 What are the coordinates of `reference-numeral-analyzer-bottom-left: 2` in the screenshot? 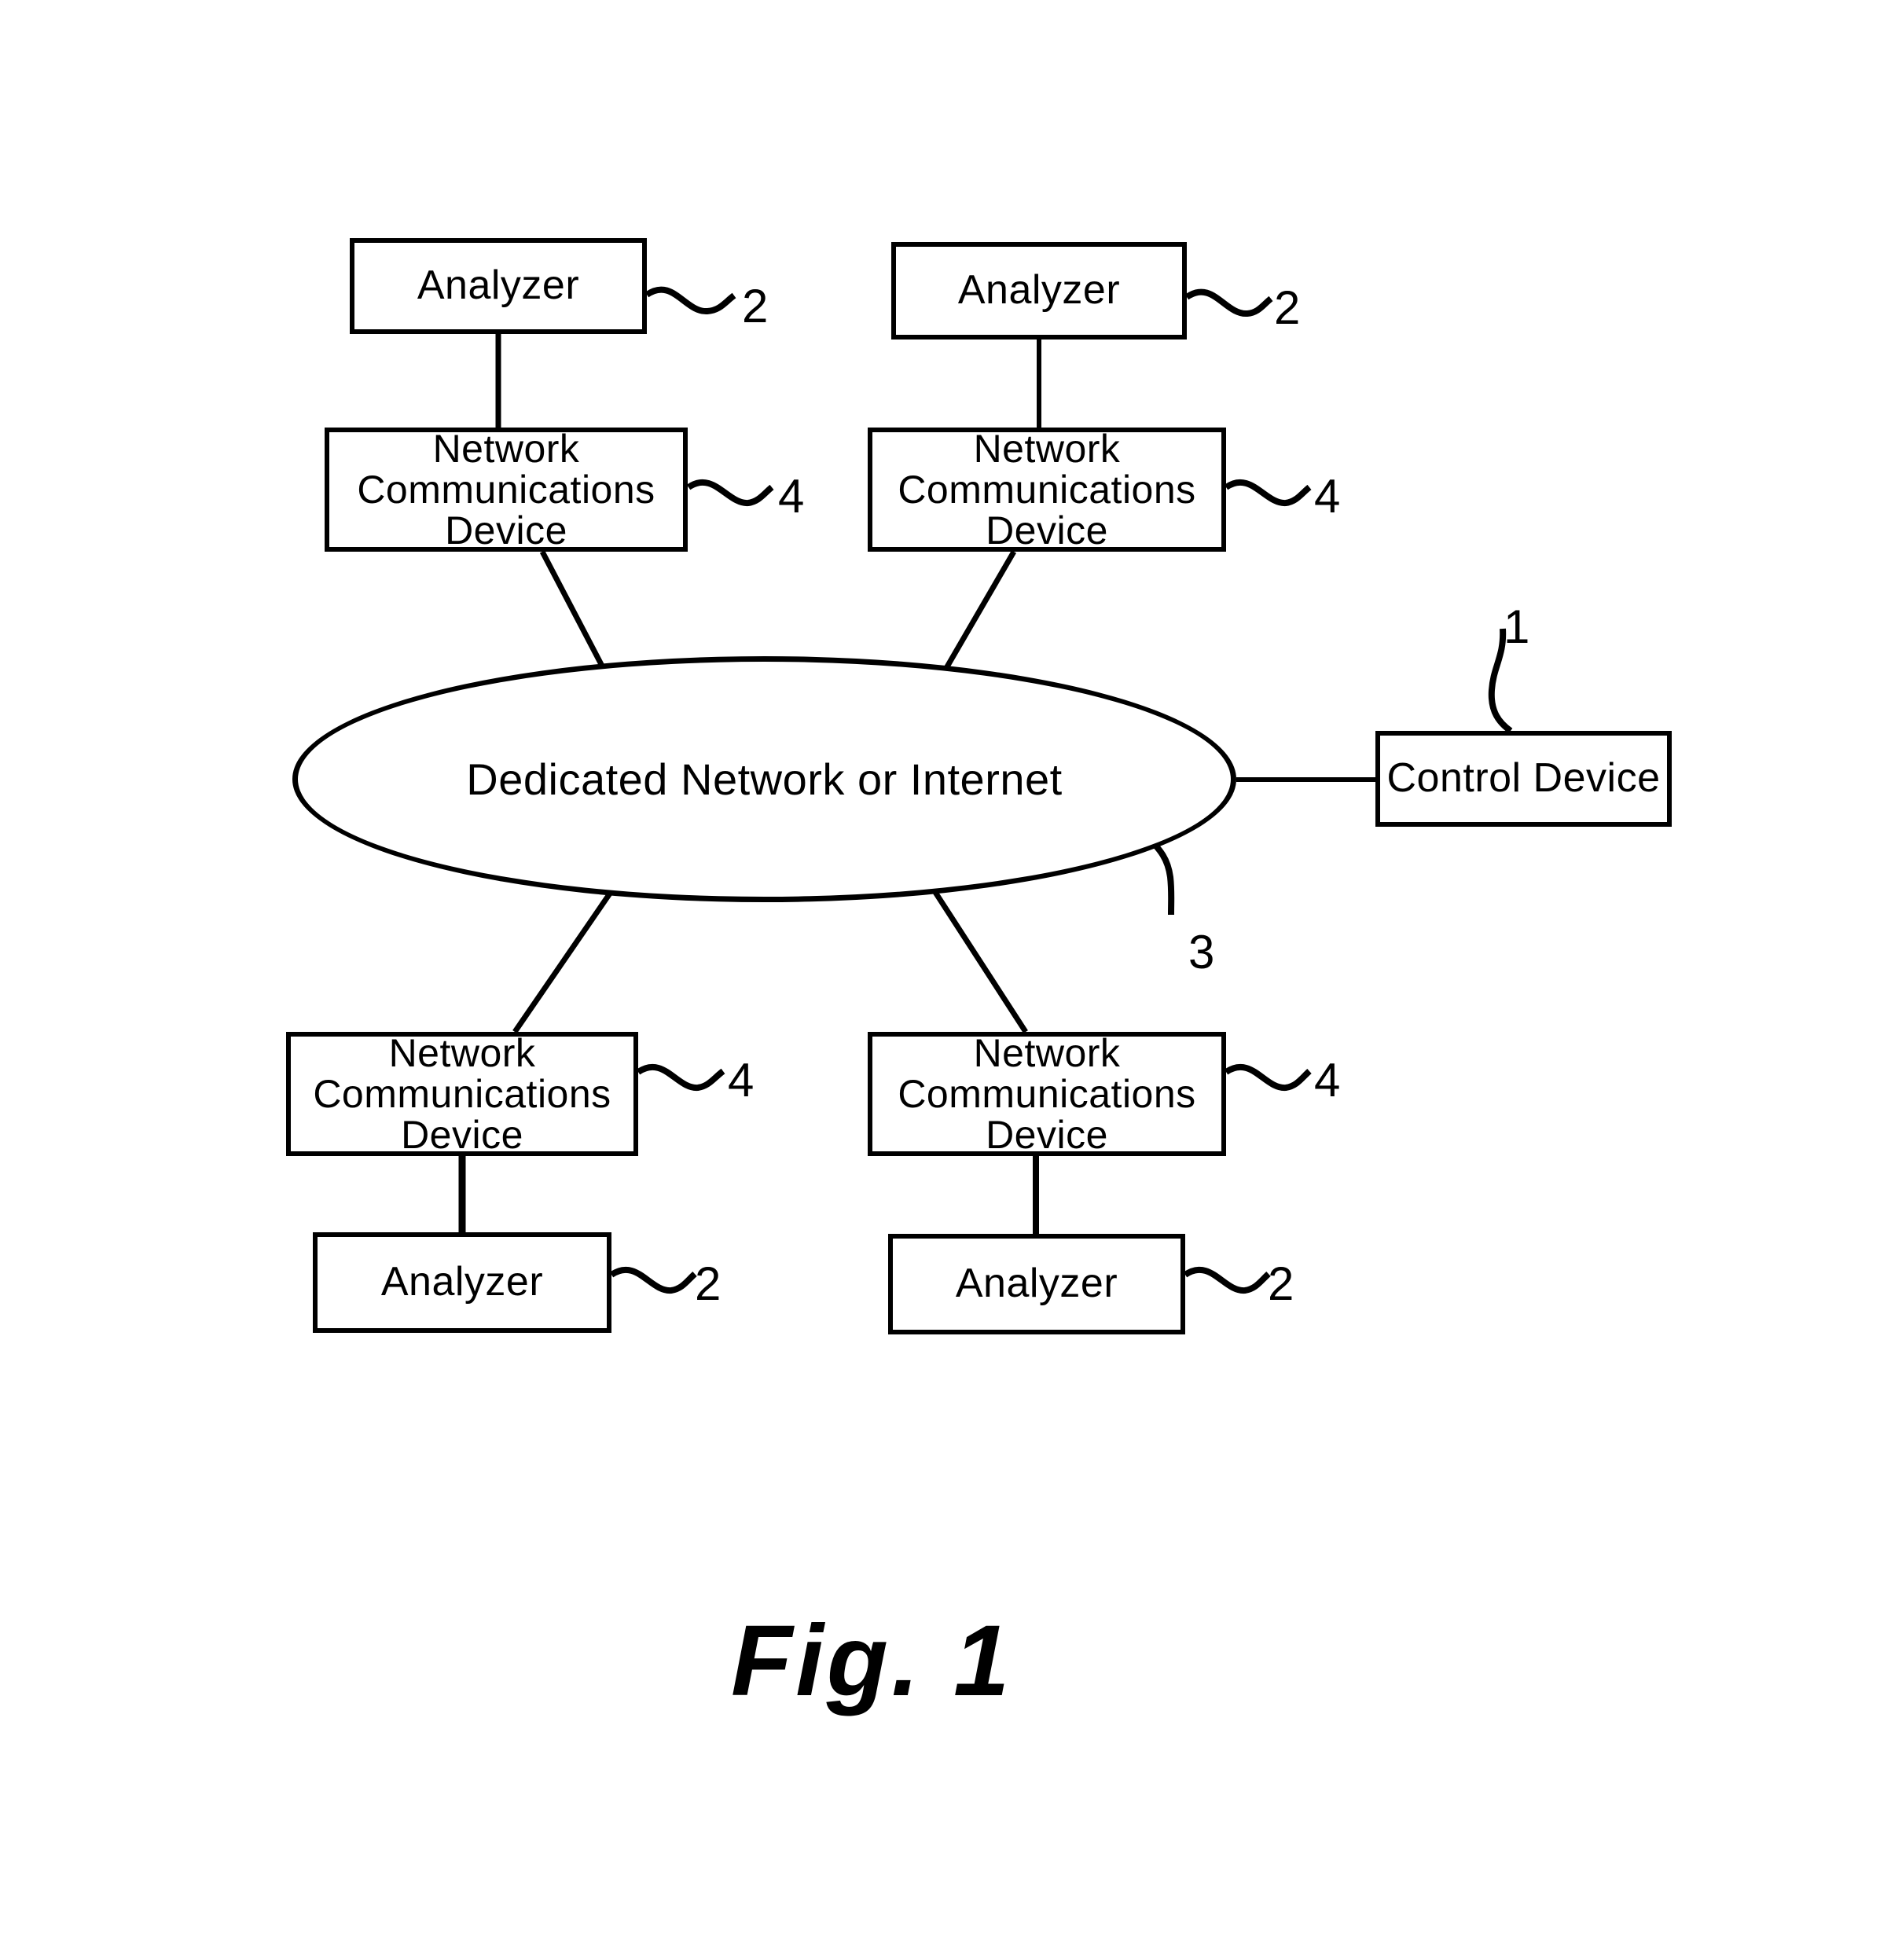 It's located at (708, 1284).